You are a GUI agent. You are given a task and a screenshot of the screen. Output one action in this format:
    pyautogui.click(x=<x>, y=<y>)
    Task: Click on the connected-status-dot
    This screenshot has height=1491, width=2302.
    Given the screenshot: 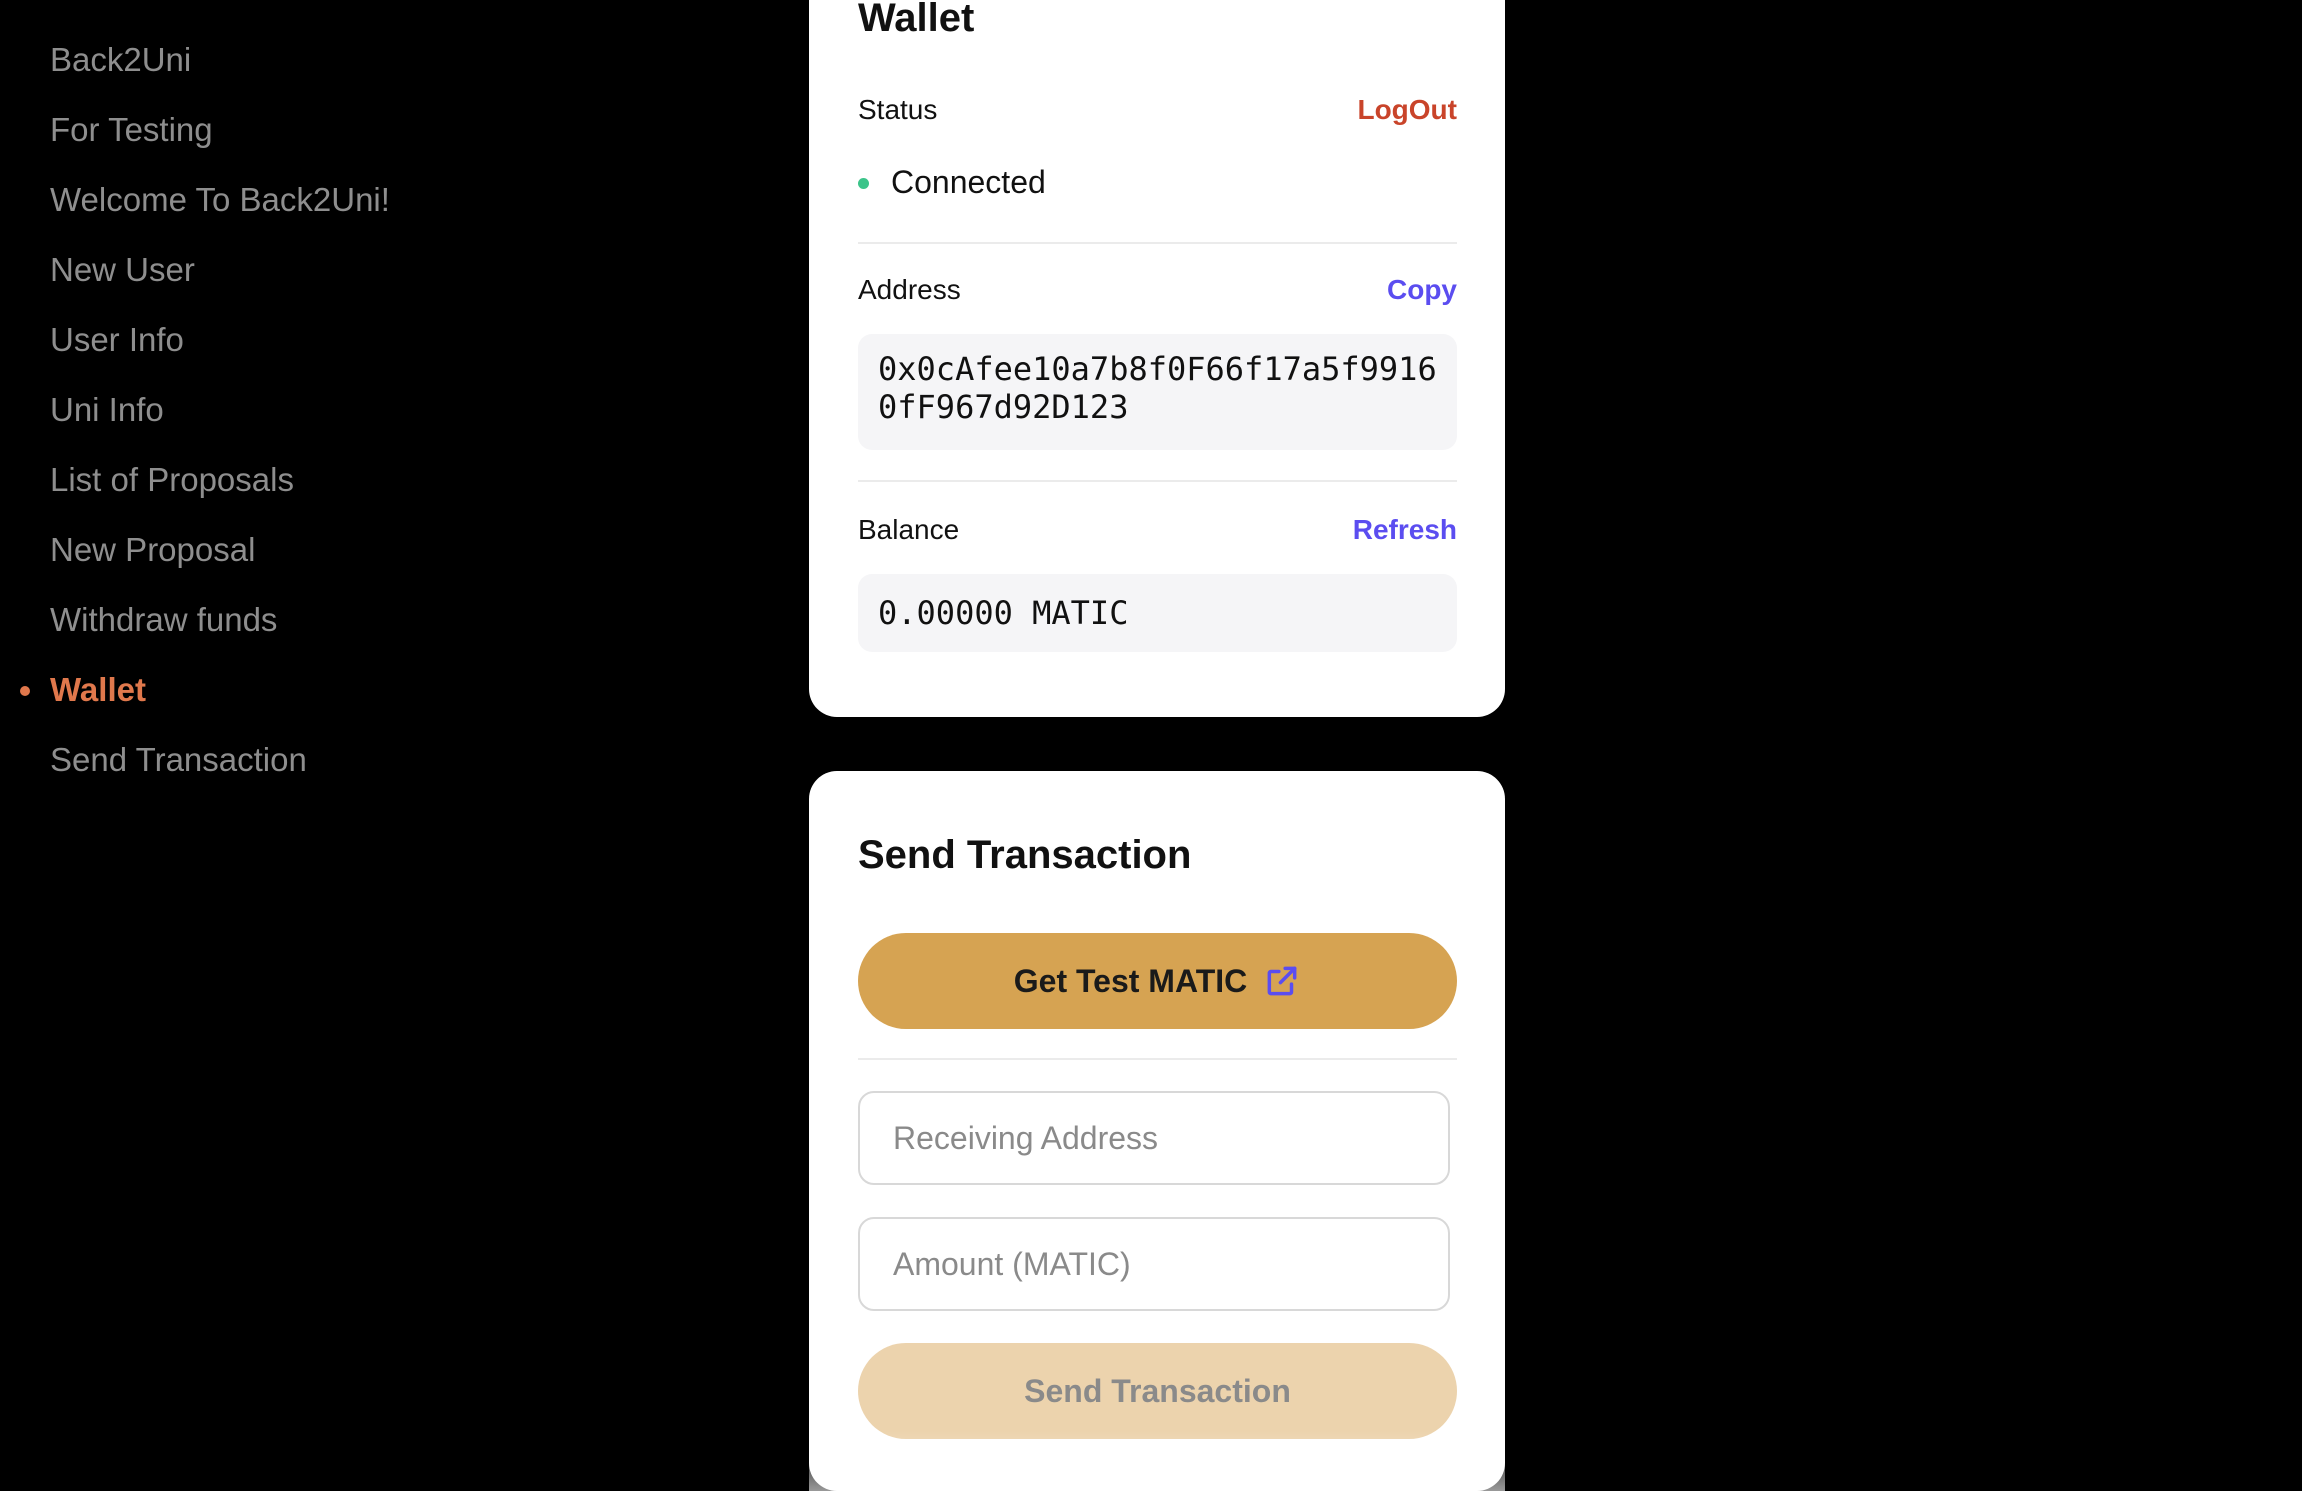 What is the action you would take?
    pyautogui.click(x=863, y=183)
    